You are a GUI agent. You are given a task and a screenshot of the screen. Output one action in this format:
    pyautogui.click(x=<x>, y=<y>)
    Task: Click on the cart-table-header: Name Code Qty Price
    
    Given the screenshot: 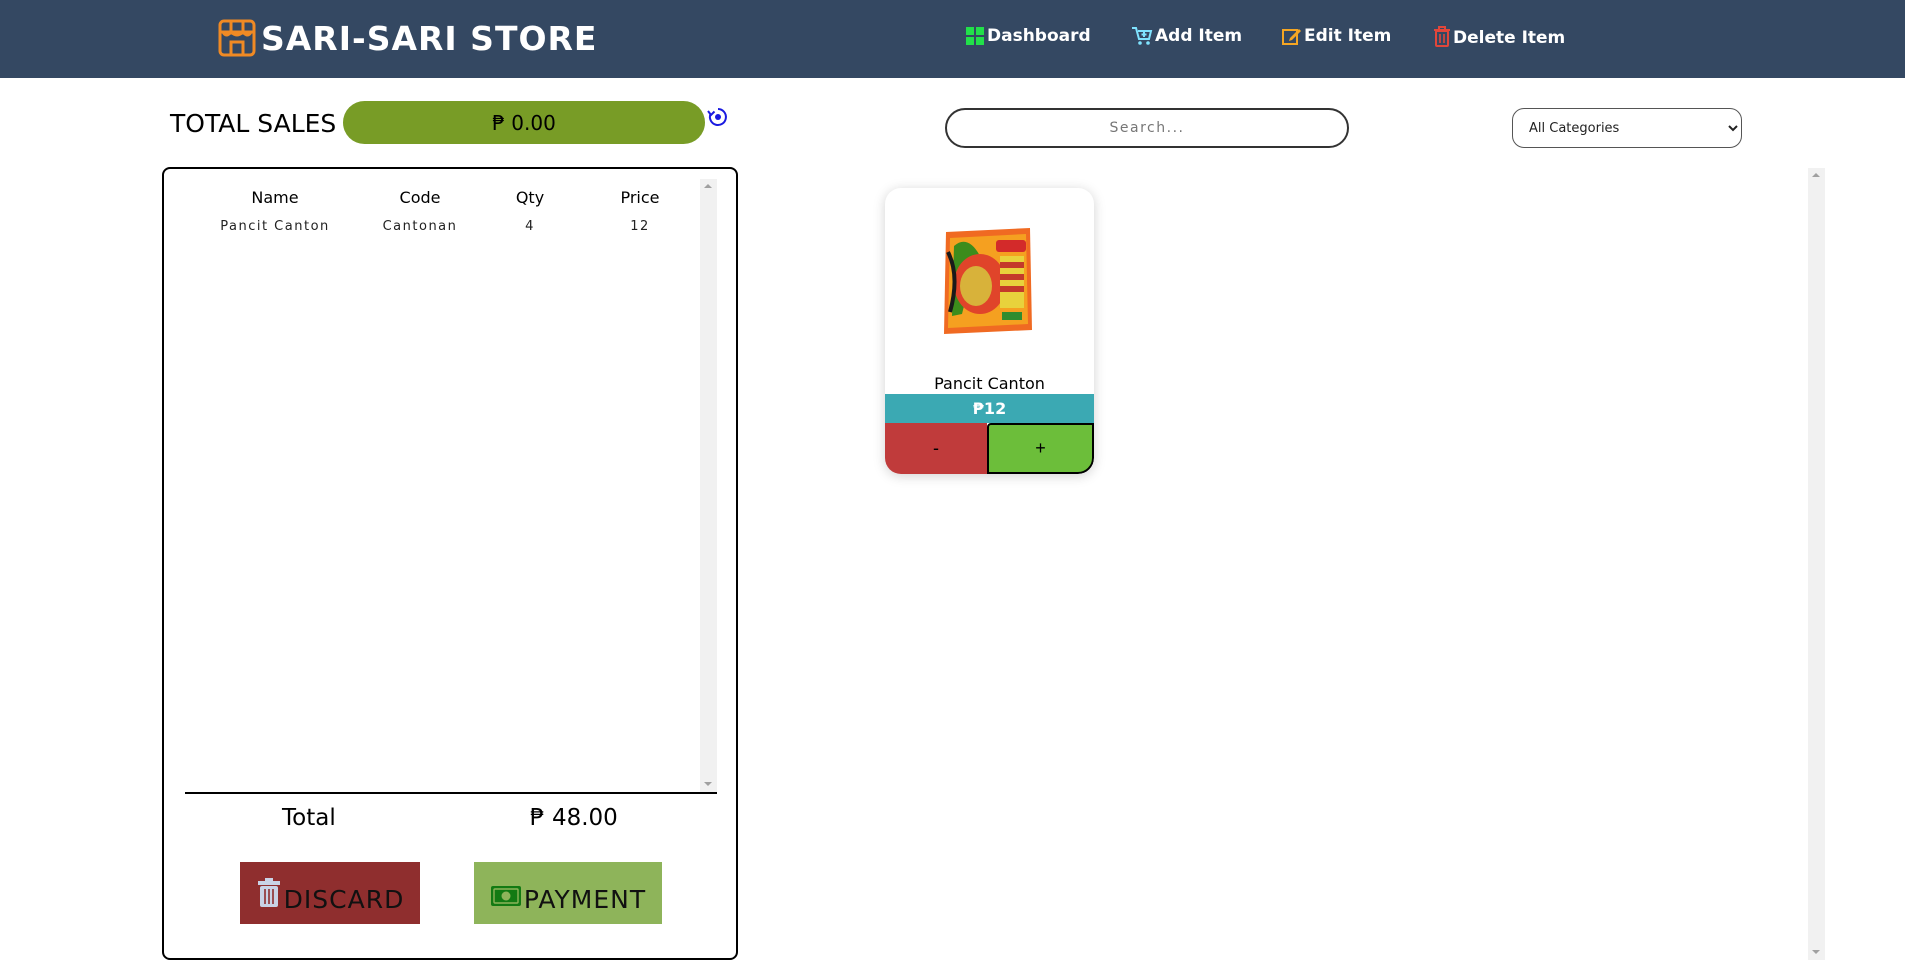 What is the action you would take?
    pyautogui.click(x=440, y=197)
    